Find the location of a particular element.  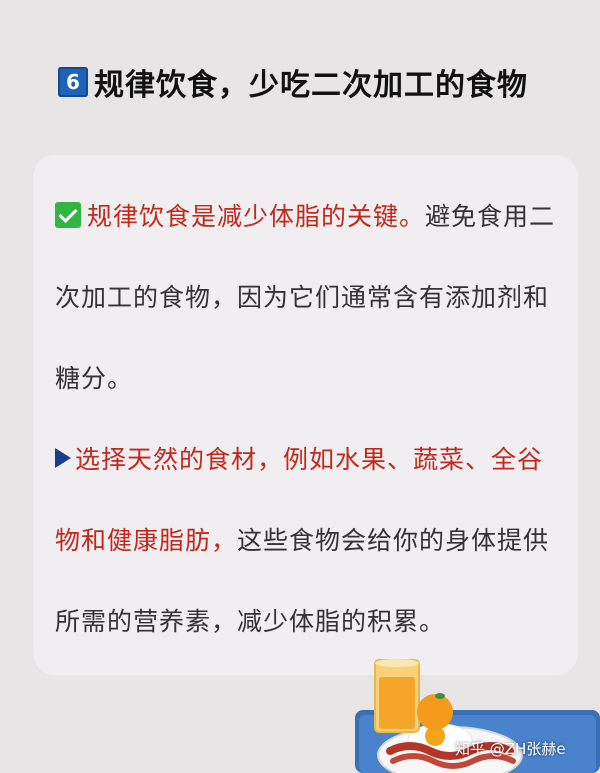

triangle-bullet-icon is located at coordinates (63, 458).